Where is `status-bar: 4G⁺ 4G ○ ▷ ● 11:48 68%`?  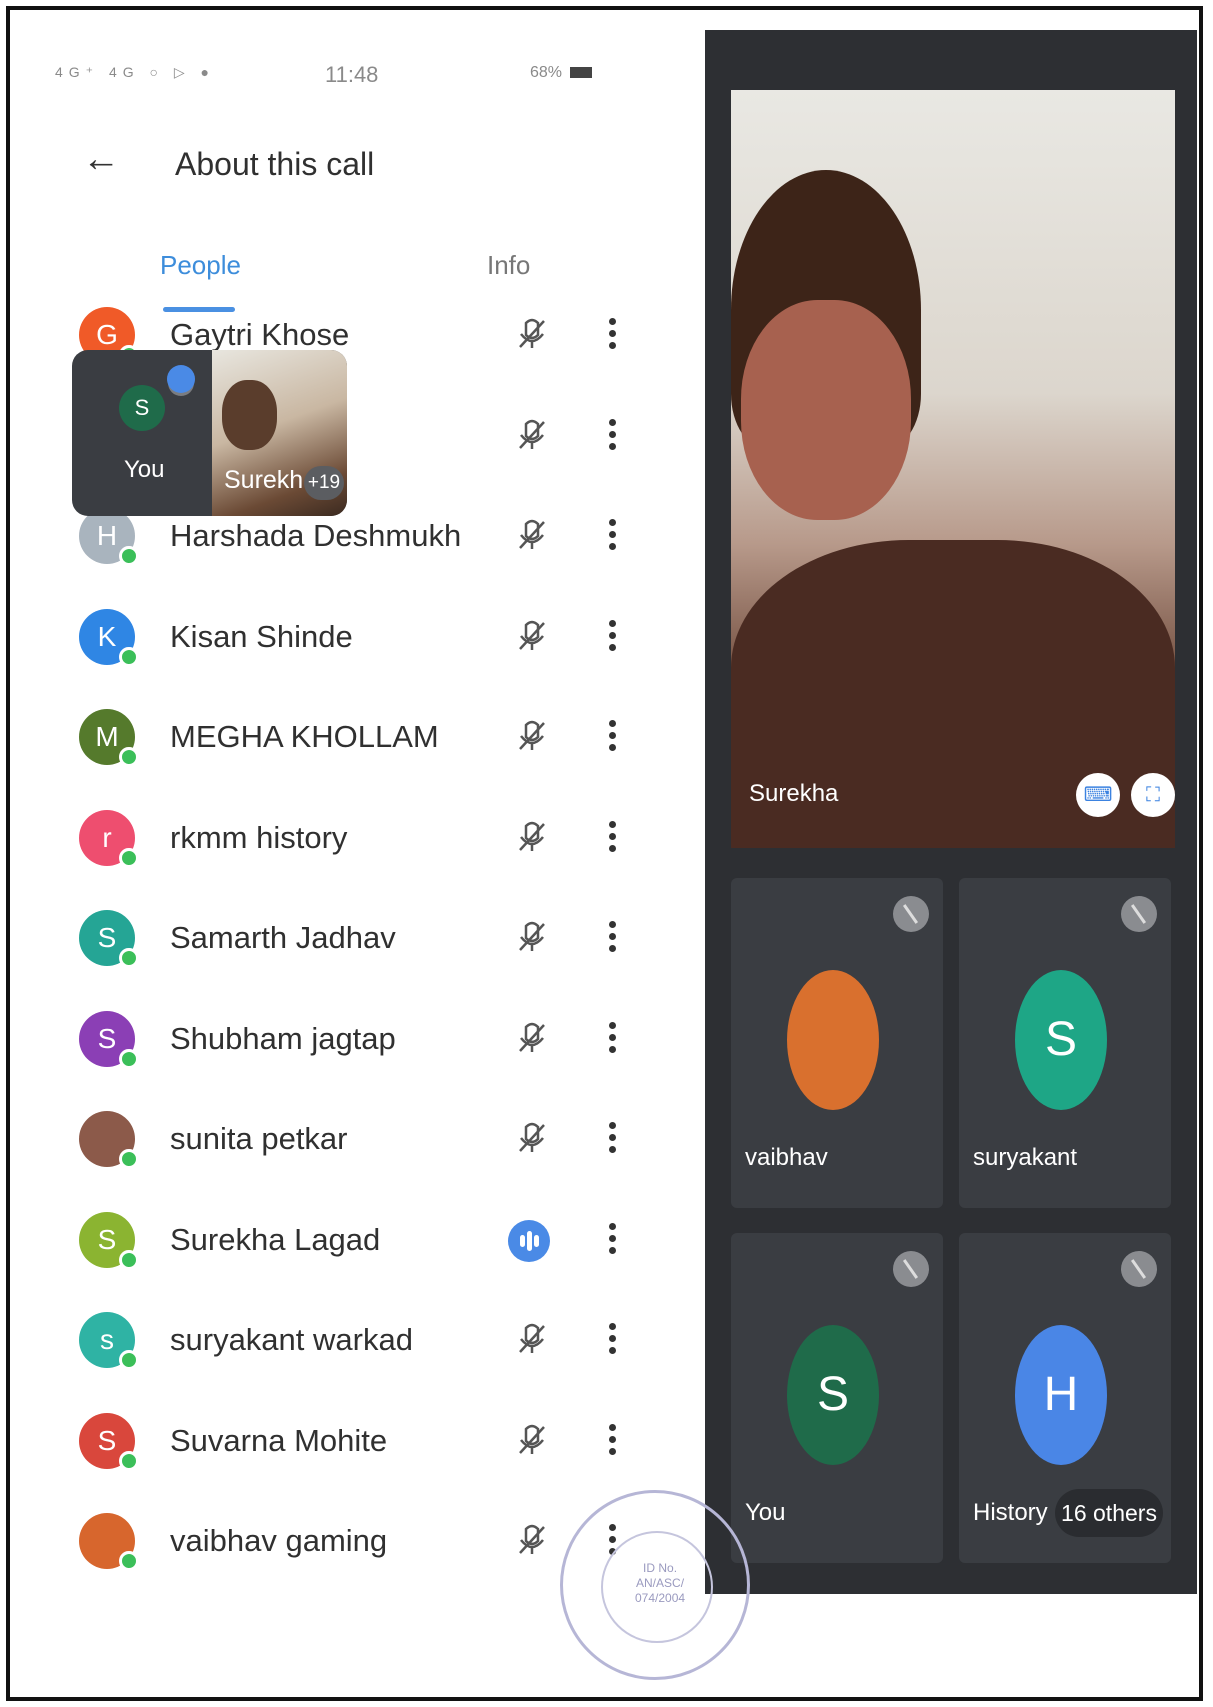 status-bar: 4G⁺ 4G ○ ▷ ● 11:48 68% is located at coordinates (345, 77).